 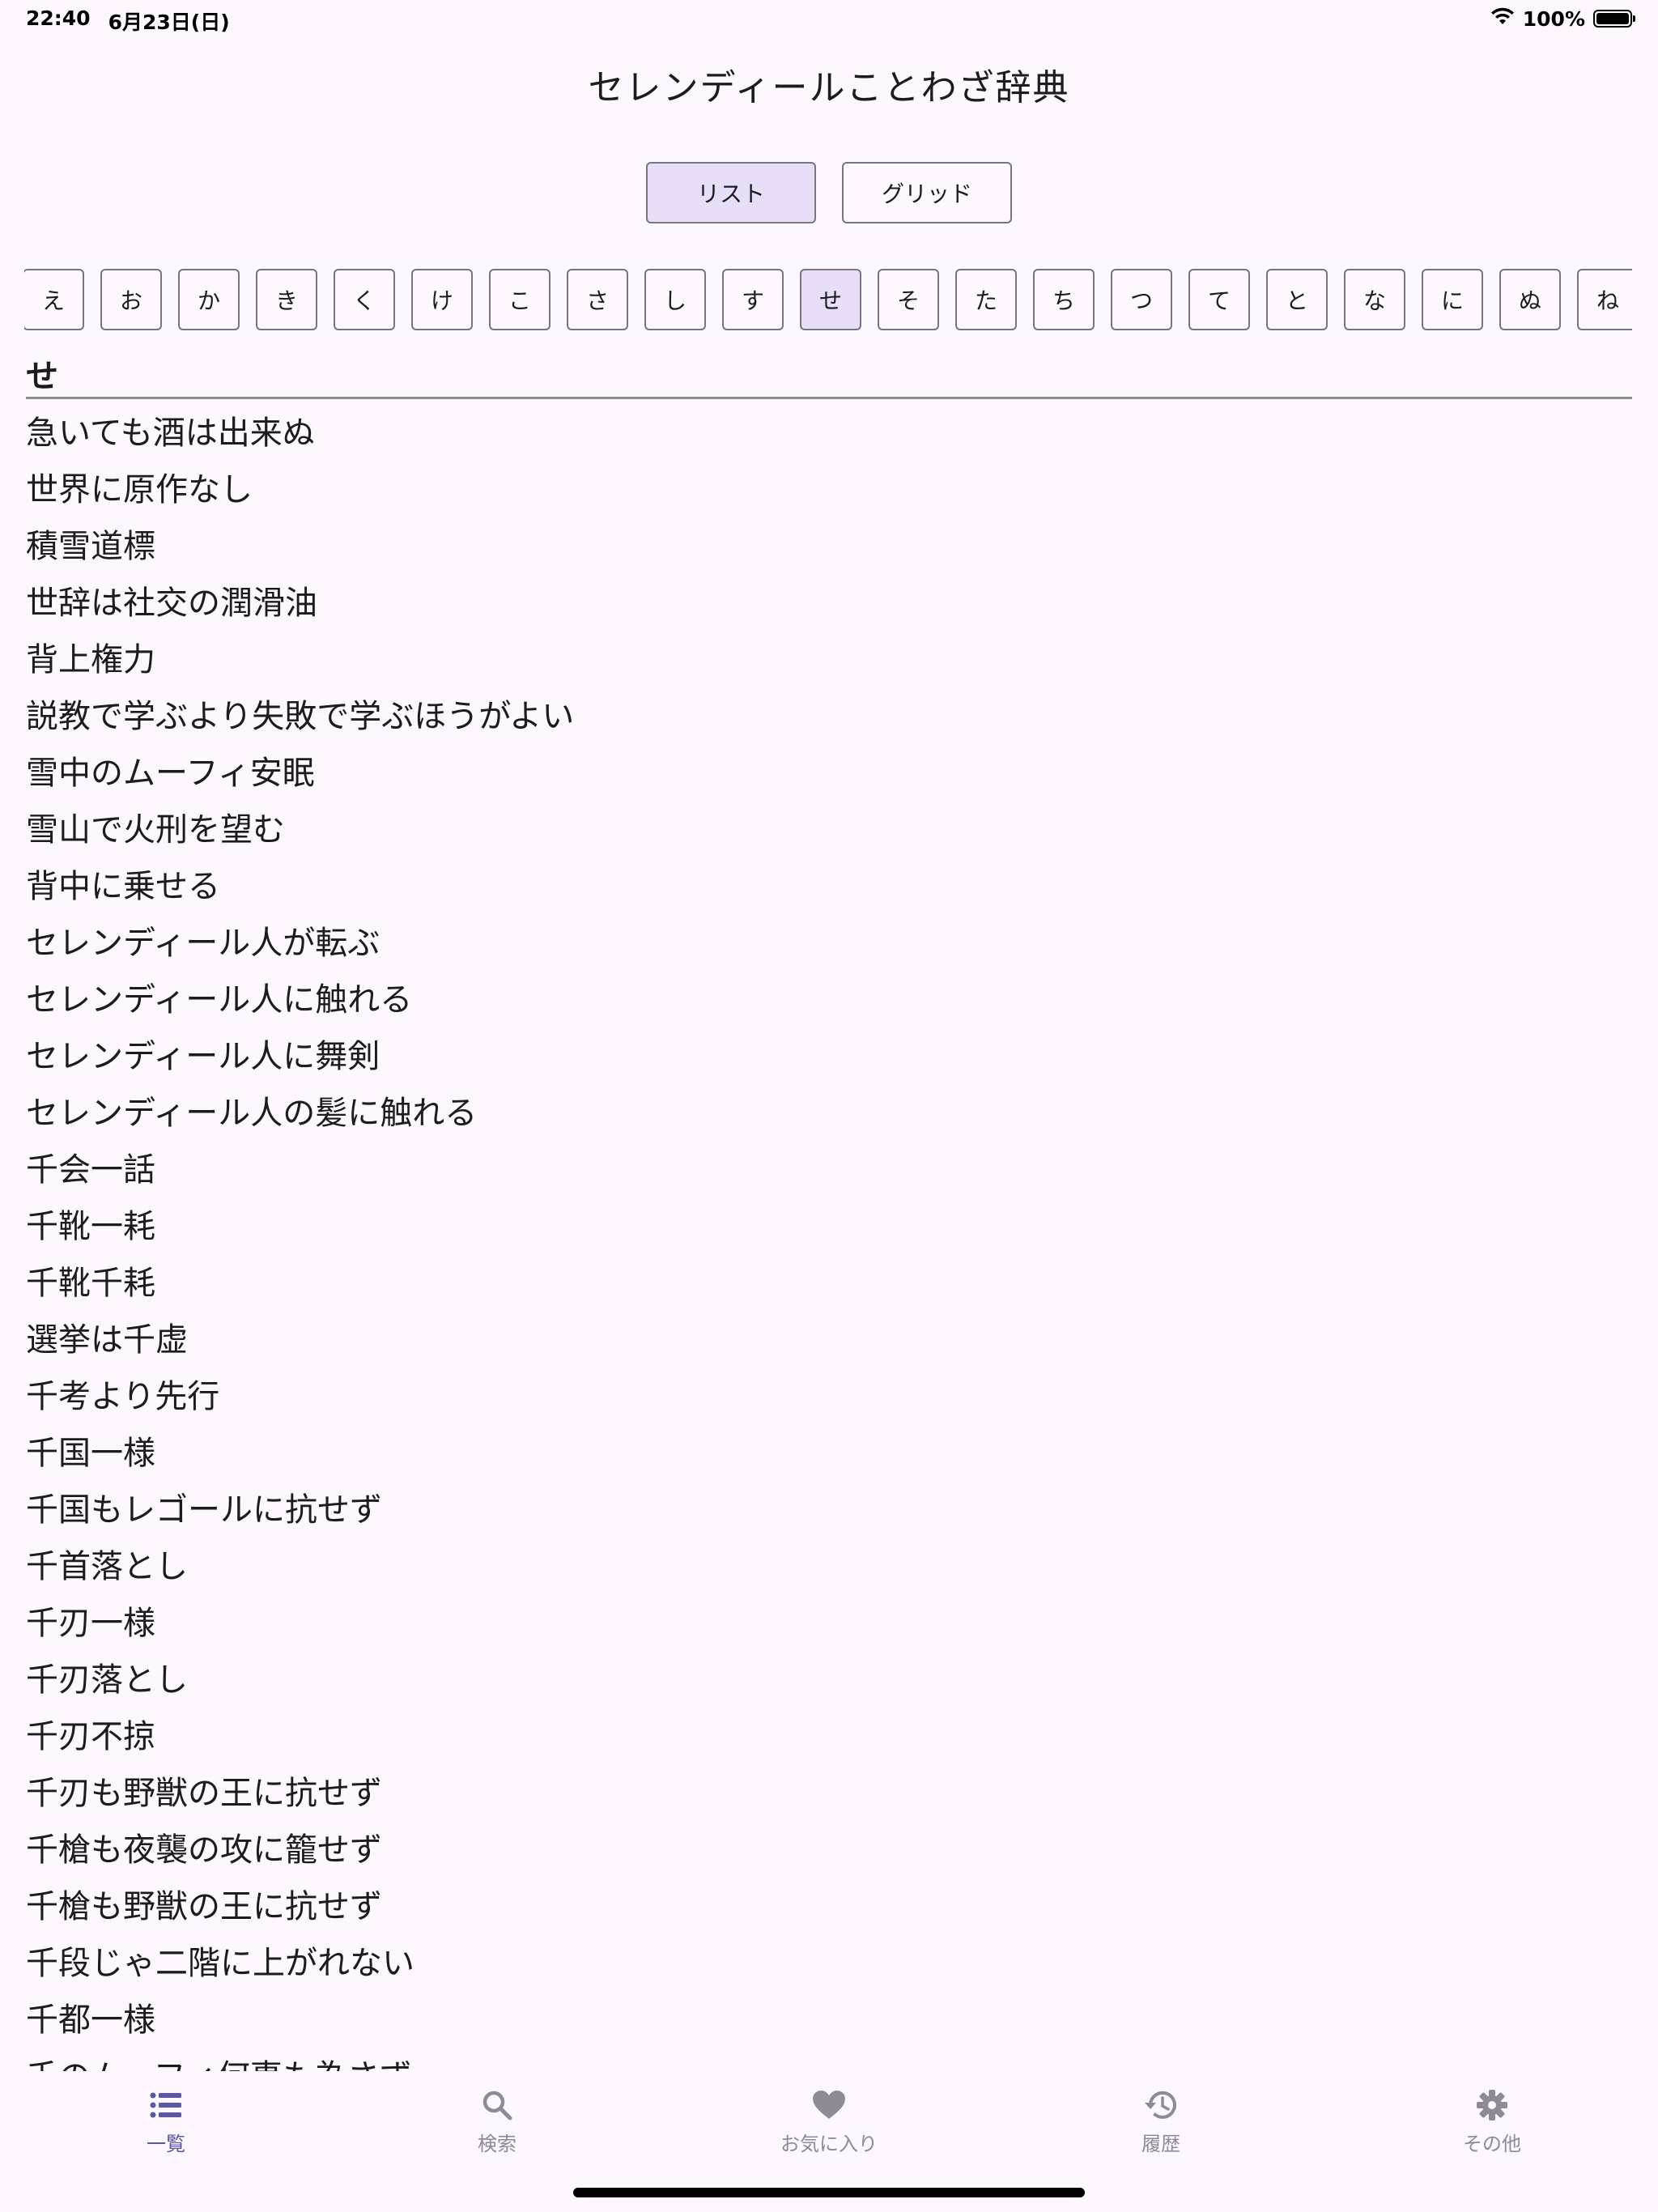 I want to click on status-right: 100%, so click(x=1562, y=19).